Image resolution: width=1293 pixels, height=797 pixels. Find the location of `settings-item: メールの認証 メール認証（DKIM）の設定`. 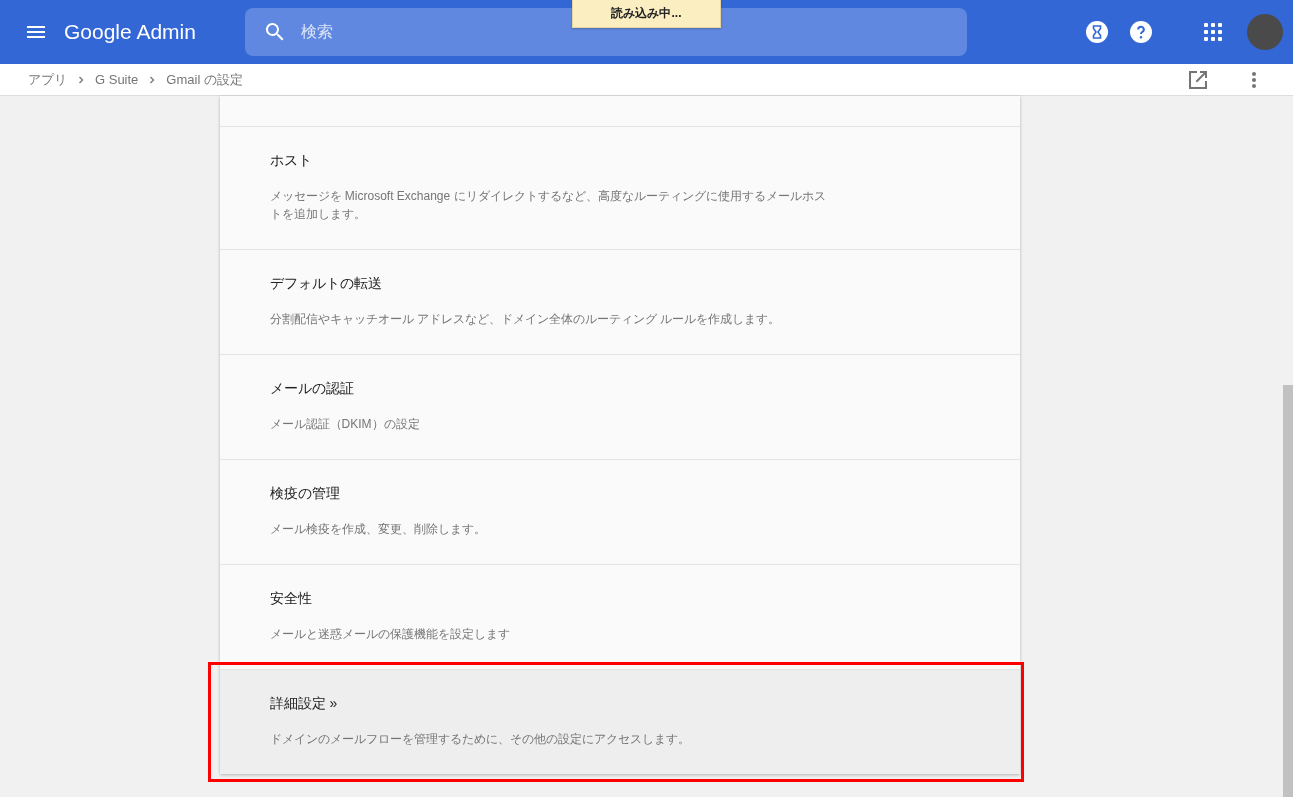

settings-item: メールの認証 メール認証（DKIM）の設定 is located at coordinates (619, 407).